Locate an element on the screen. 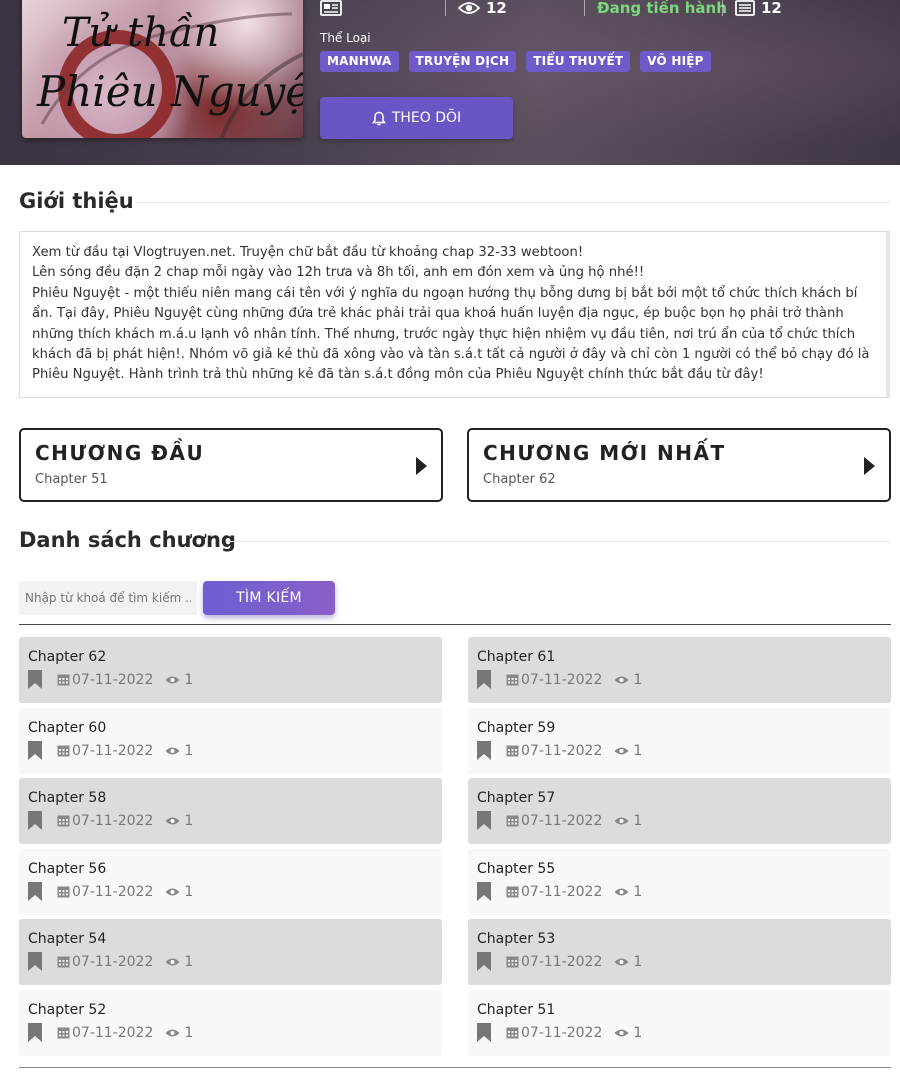  chapter-name: Chapter 52 is located at coordinates (67, 1010).